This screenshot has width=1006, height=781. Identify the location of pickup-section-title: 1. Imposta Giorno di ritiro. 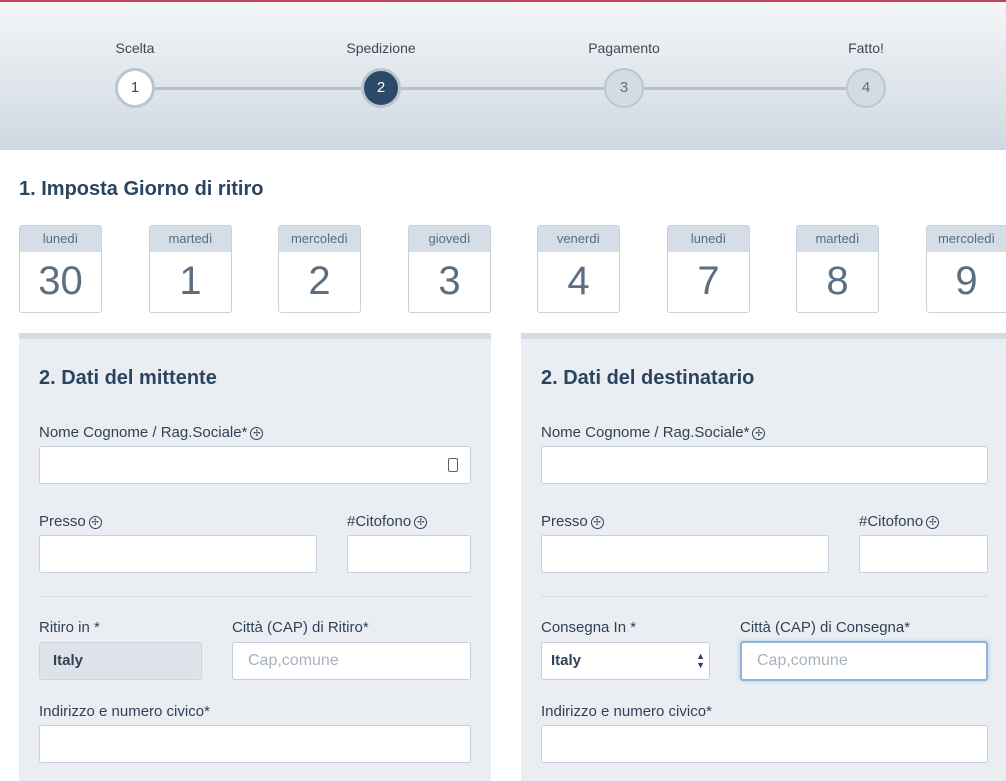
(141, 189).